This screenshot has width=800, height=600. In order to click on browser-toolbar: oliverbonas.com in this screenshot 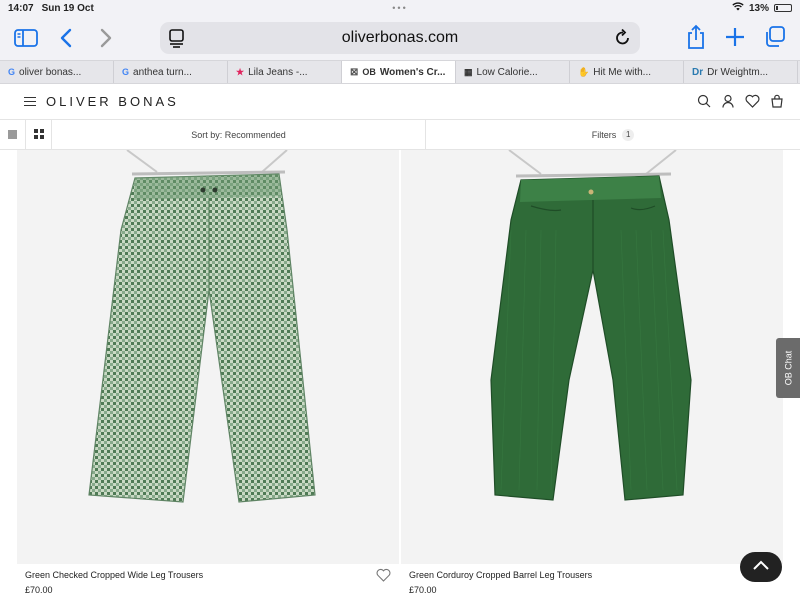, I will do `click(400, 38)`.